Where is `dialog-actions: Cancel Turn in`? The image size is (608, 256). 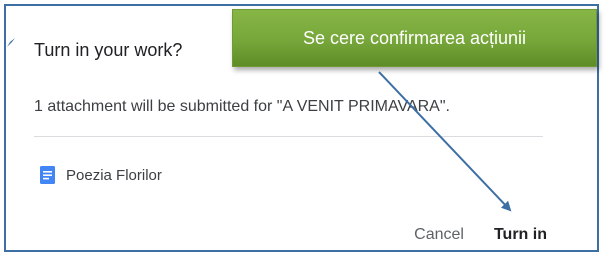 dialog-actions: Cancel Turn in is located at coordinates (480, 235).